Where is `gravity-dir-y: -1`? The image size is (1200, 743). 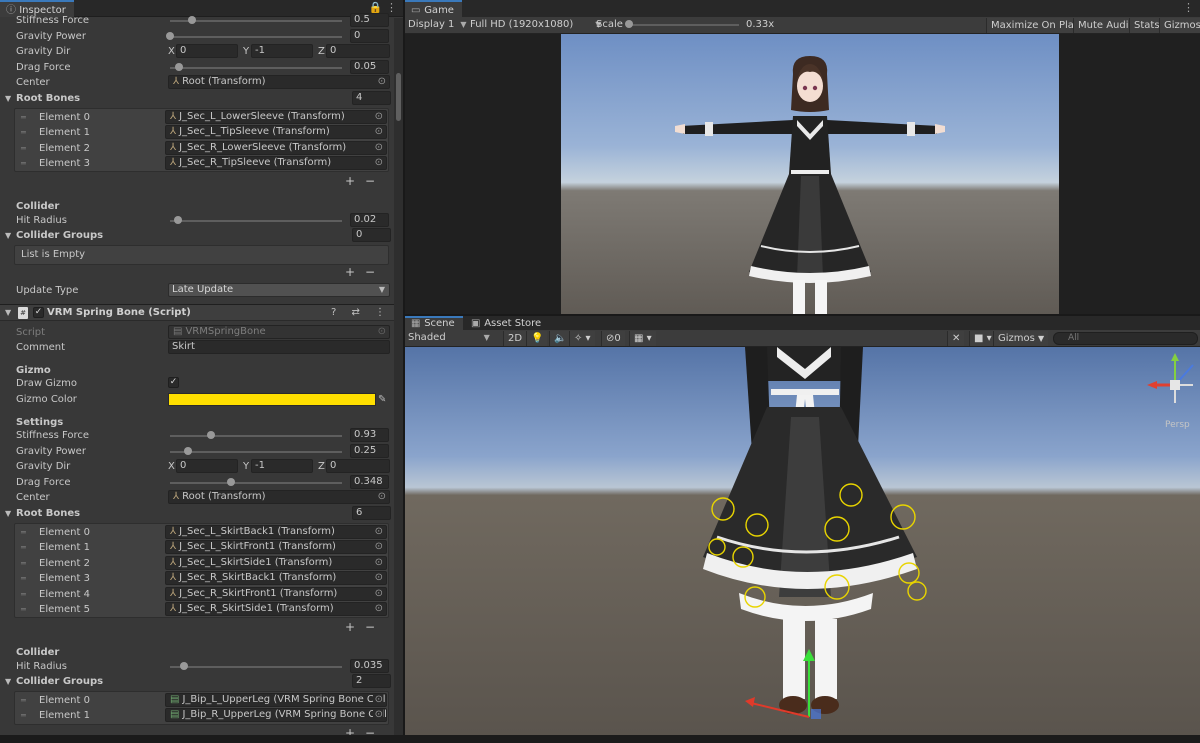
gravity-dir-y: -1 is located at coordinates (282, 466).